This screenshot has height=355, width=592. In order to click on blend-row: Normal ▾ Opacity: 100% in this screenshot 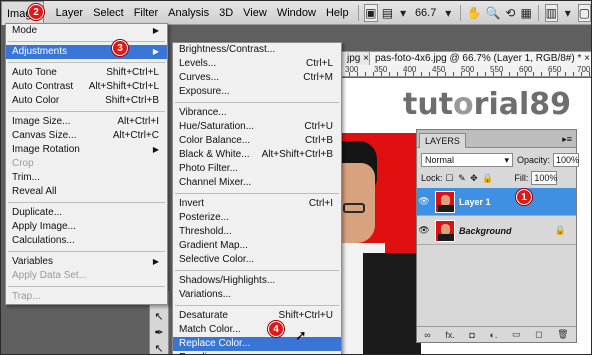, I will do `click(500, 160)`.